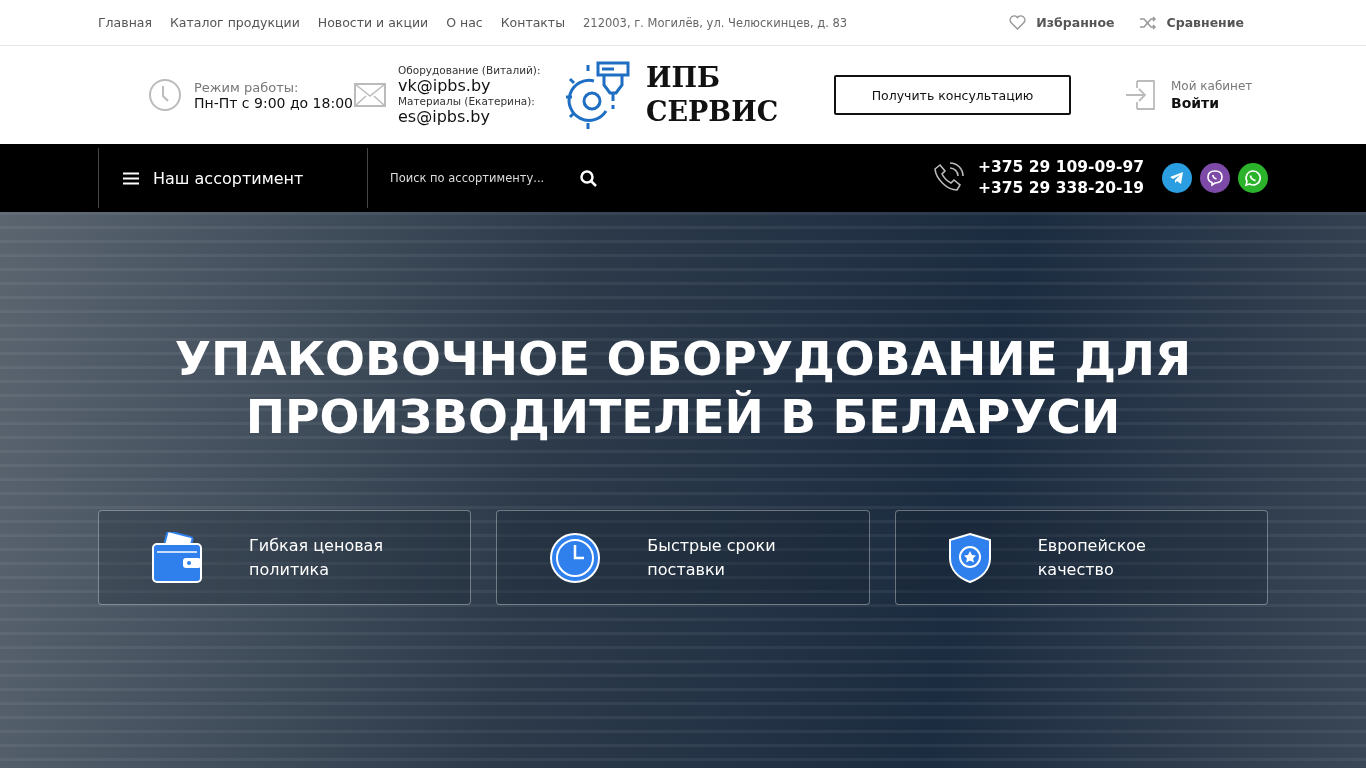  Describe the element at coordinates (947, 178) in the screenshot. I see `phone-icon` at that location.